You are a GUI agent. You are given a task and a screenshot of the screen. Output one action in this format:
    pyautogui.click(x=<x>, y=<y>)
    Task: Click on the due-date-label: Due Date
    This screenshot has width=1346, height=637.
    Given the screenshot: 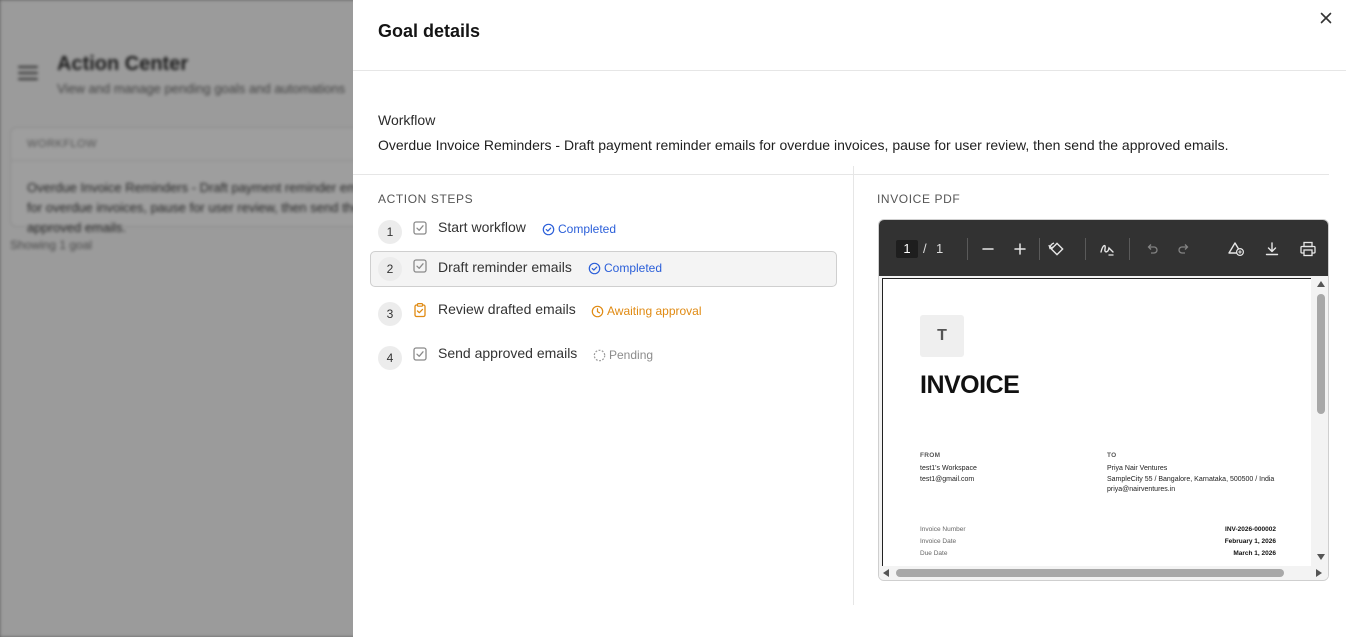 What is the action you would take?
    pyautogui.click(x=934, y=553)
    